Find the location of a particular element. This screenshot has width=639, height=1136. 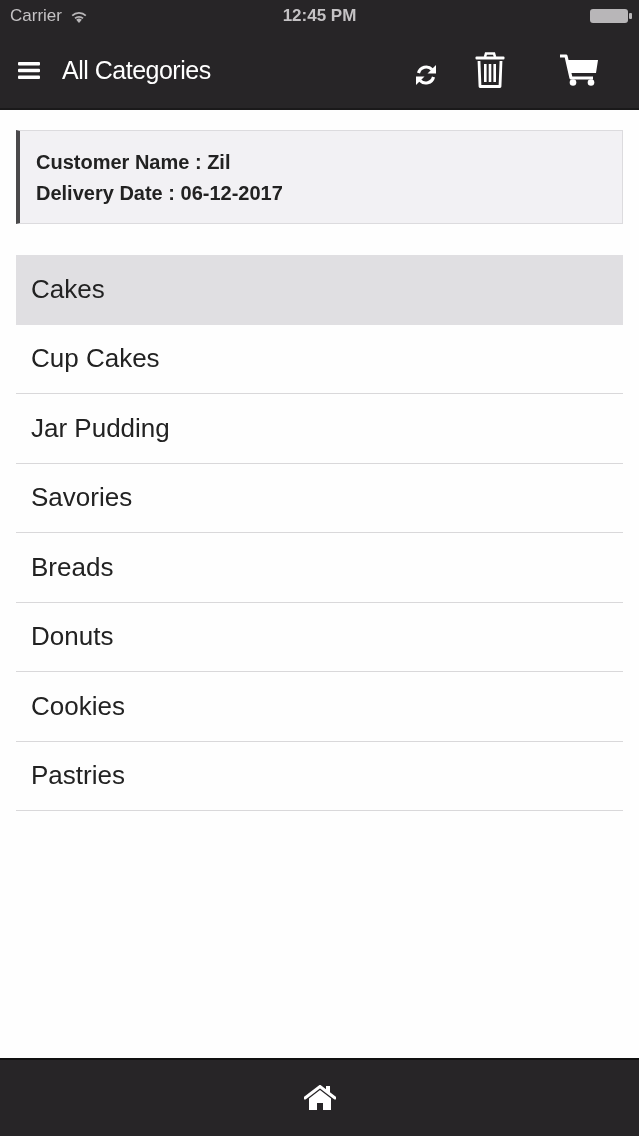

category-item: Cakes is located at coordinates (319, 290).